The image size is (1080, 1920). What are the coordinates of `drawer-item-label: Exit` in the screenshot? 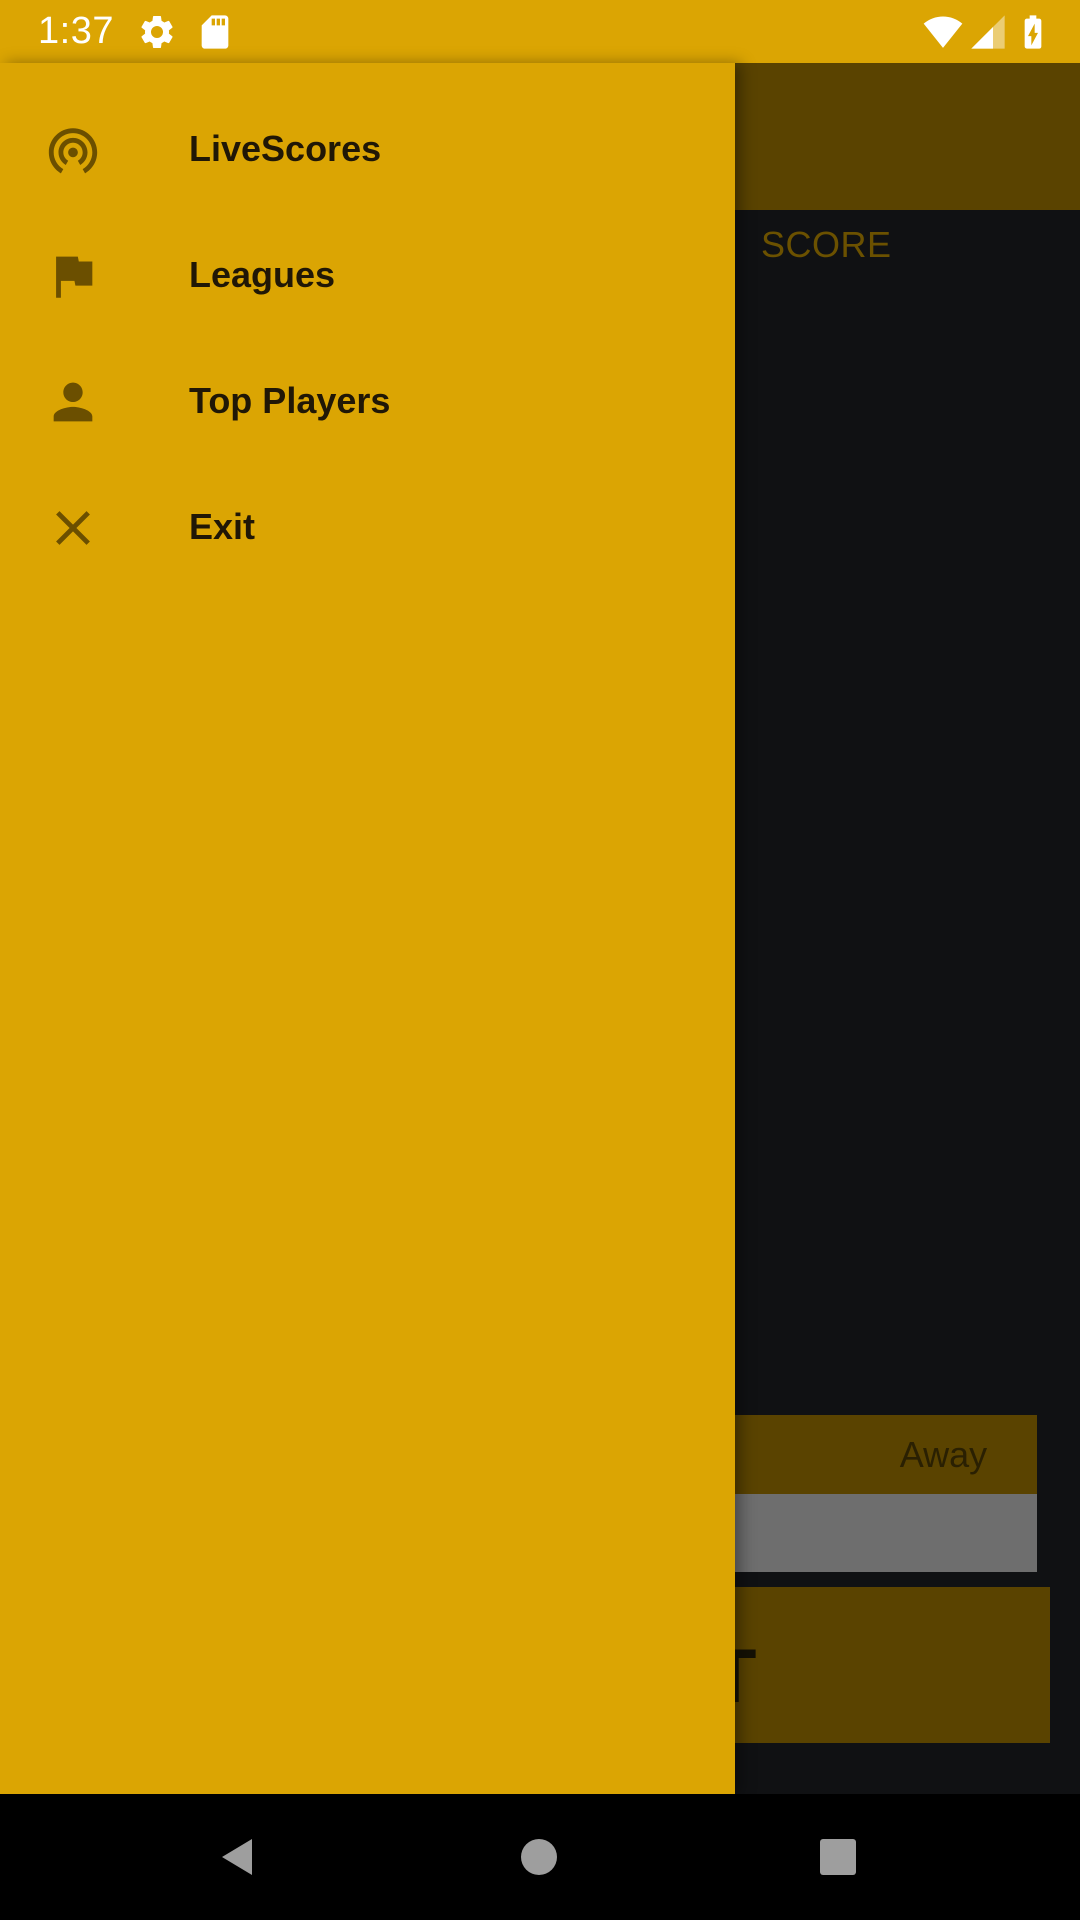 It's located at (222, 526).